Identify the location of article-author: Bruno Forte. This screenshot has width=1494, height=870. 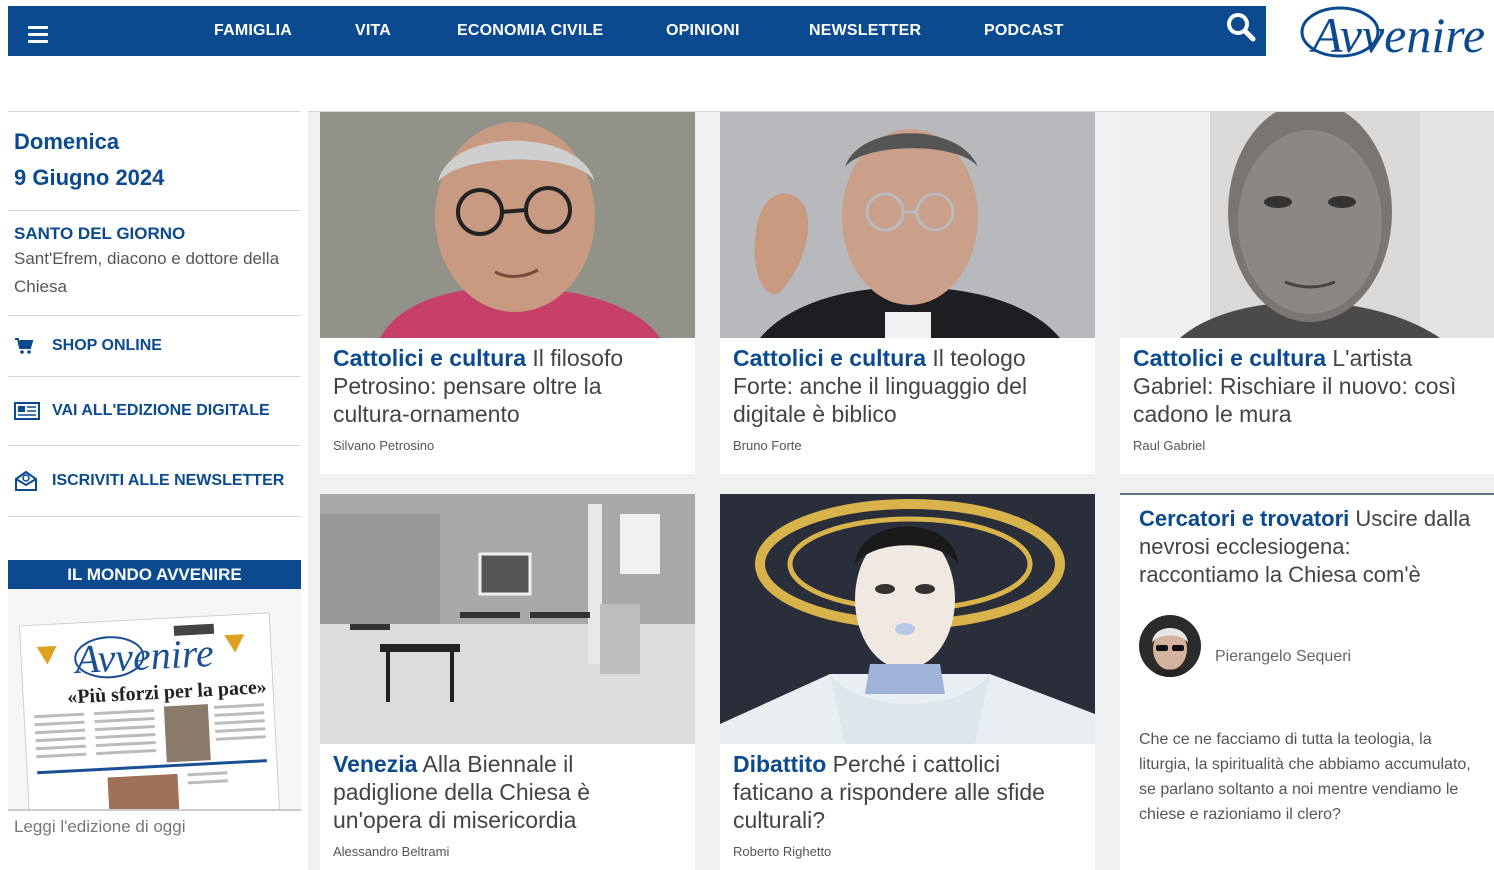
(907, 445).